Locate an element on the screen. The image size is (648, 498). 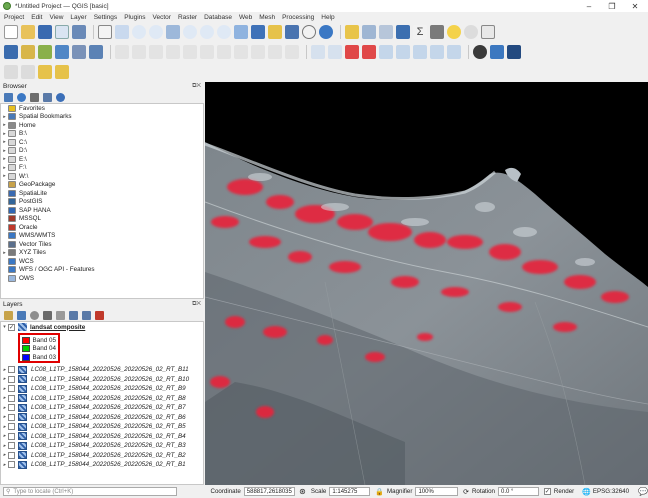
panel-float-close-icon: ⧉✕ is located at coordinates (196, 86).